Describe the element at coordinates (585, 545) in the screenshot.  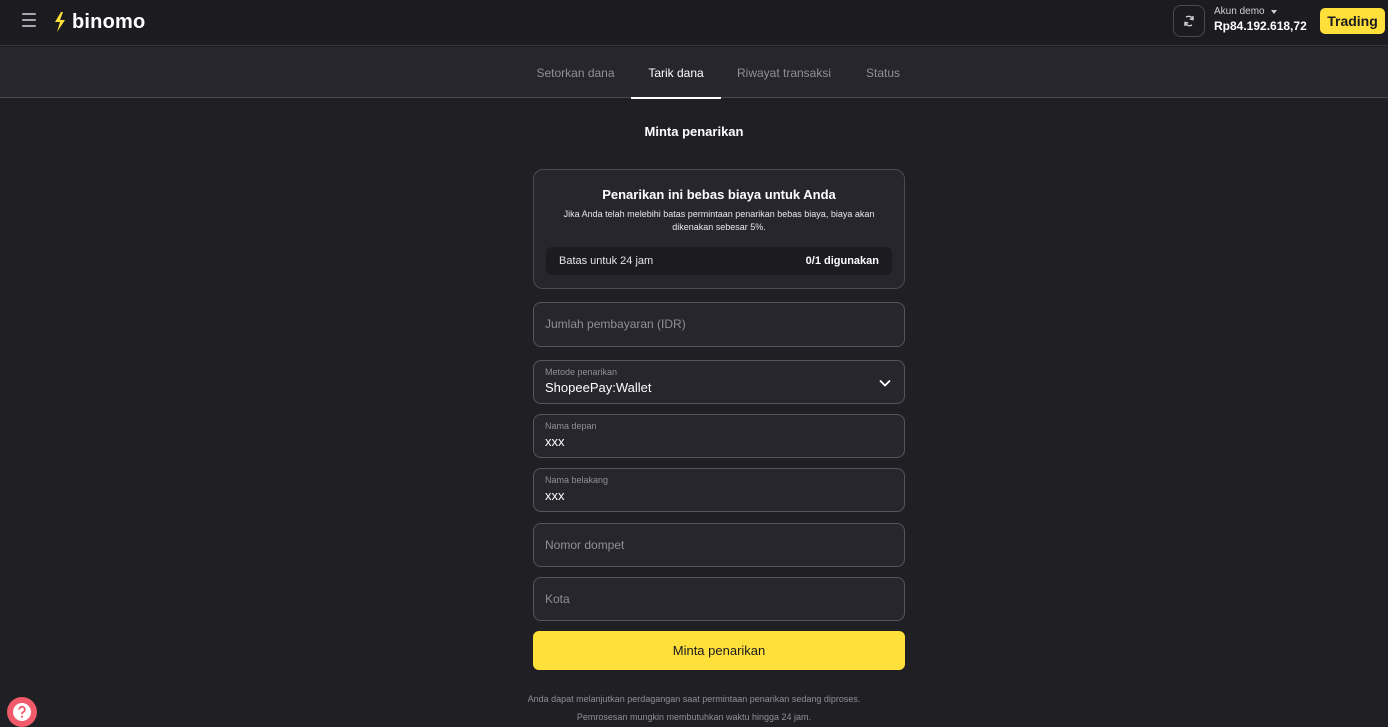
I see `wallet-placeholder: Nomor dompet` at that location.